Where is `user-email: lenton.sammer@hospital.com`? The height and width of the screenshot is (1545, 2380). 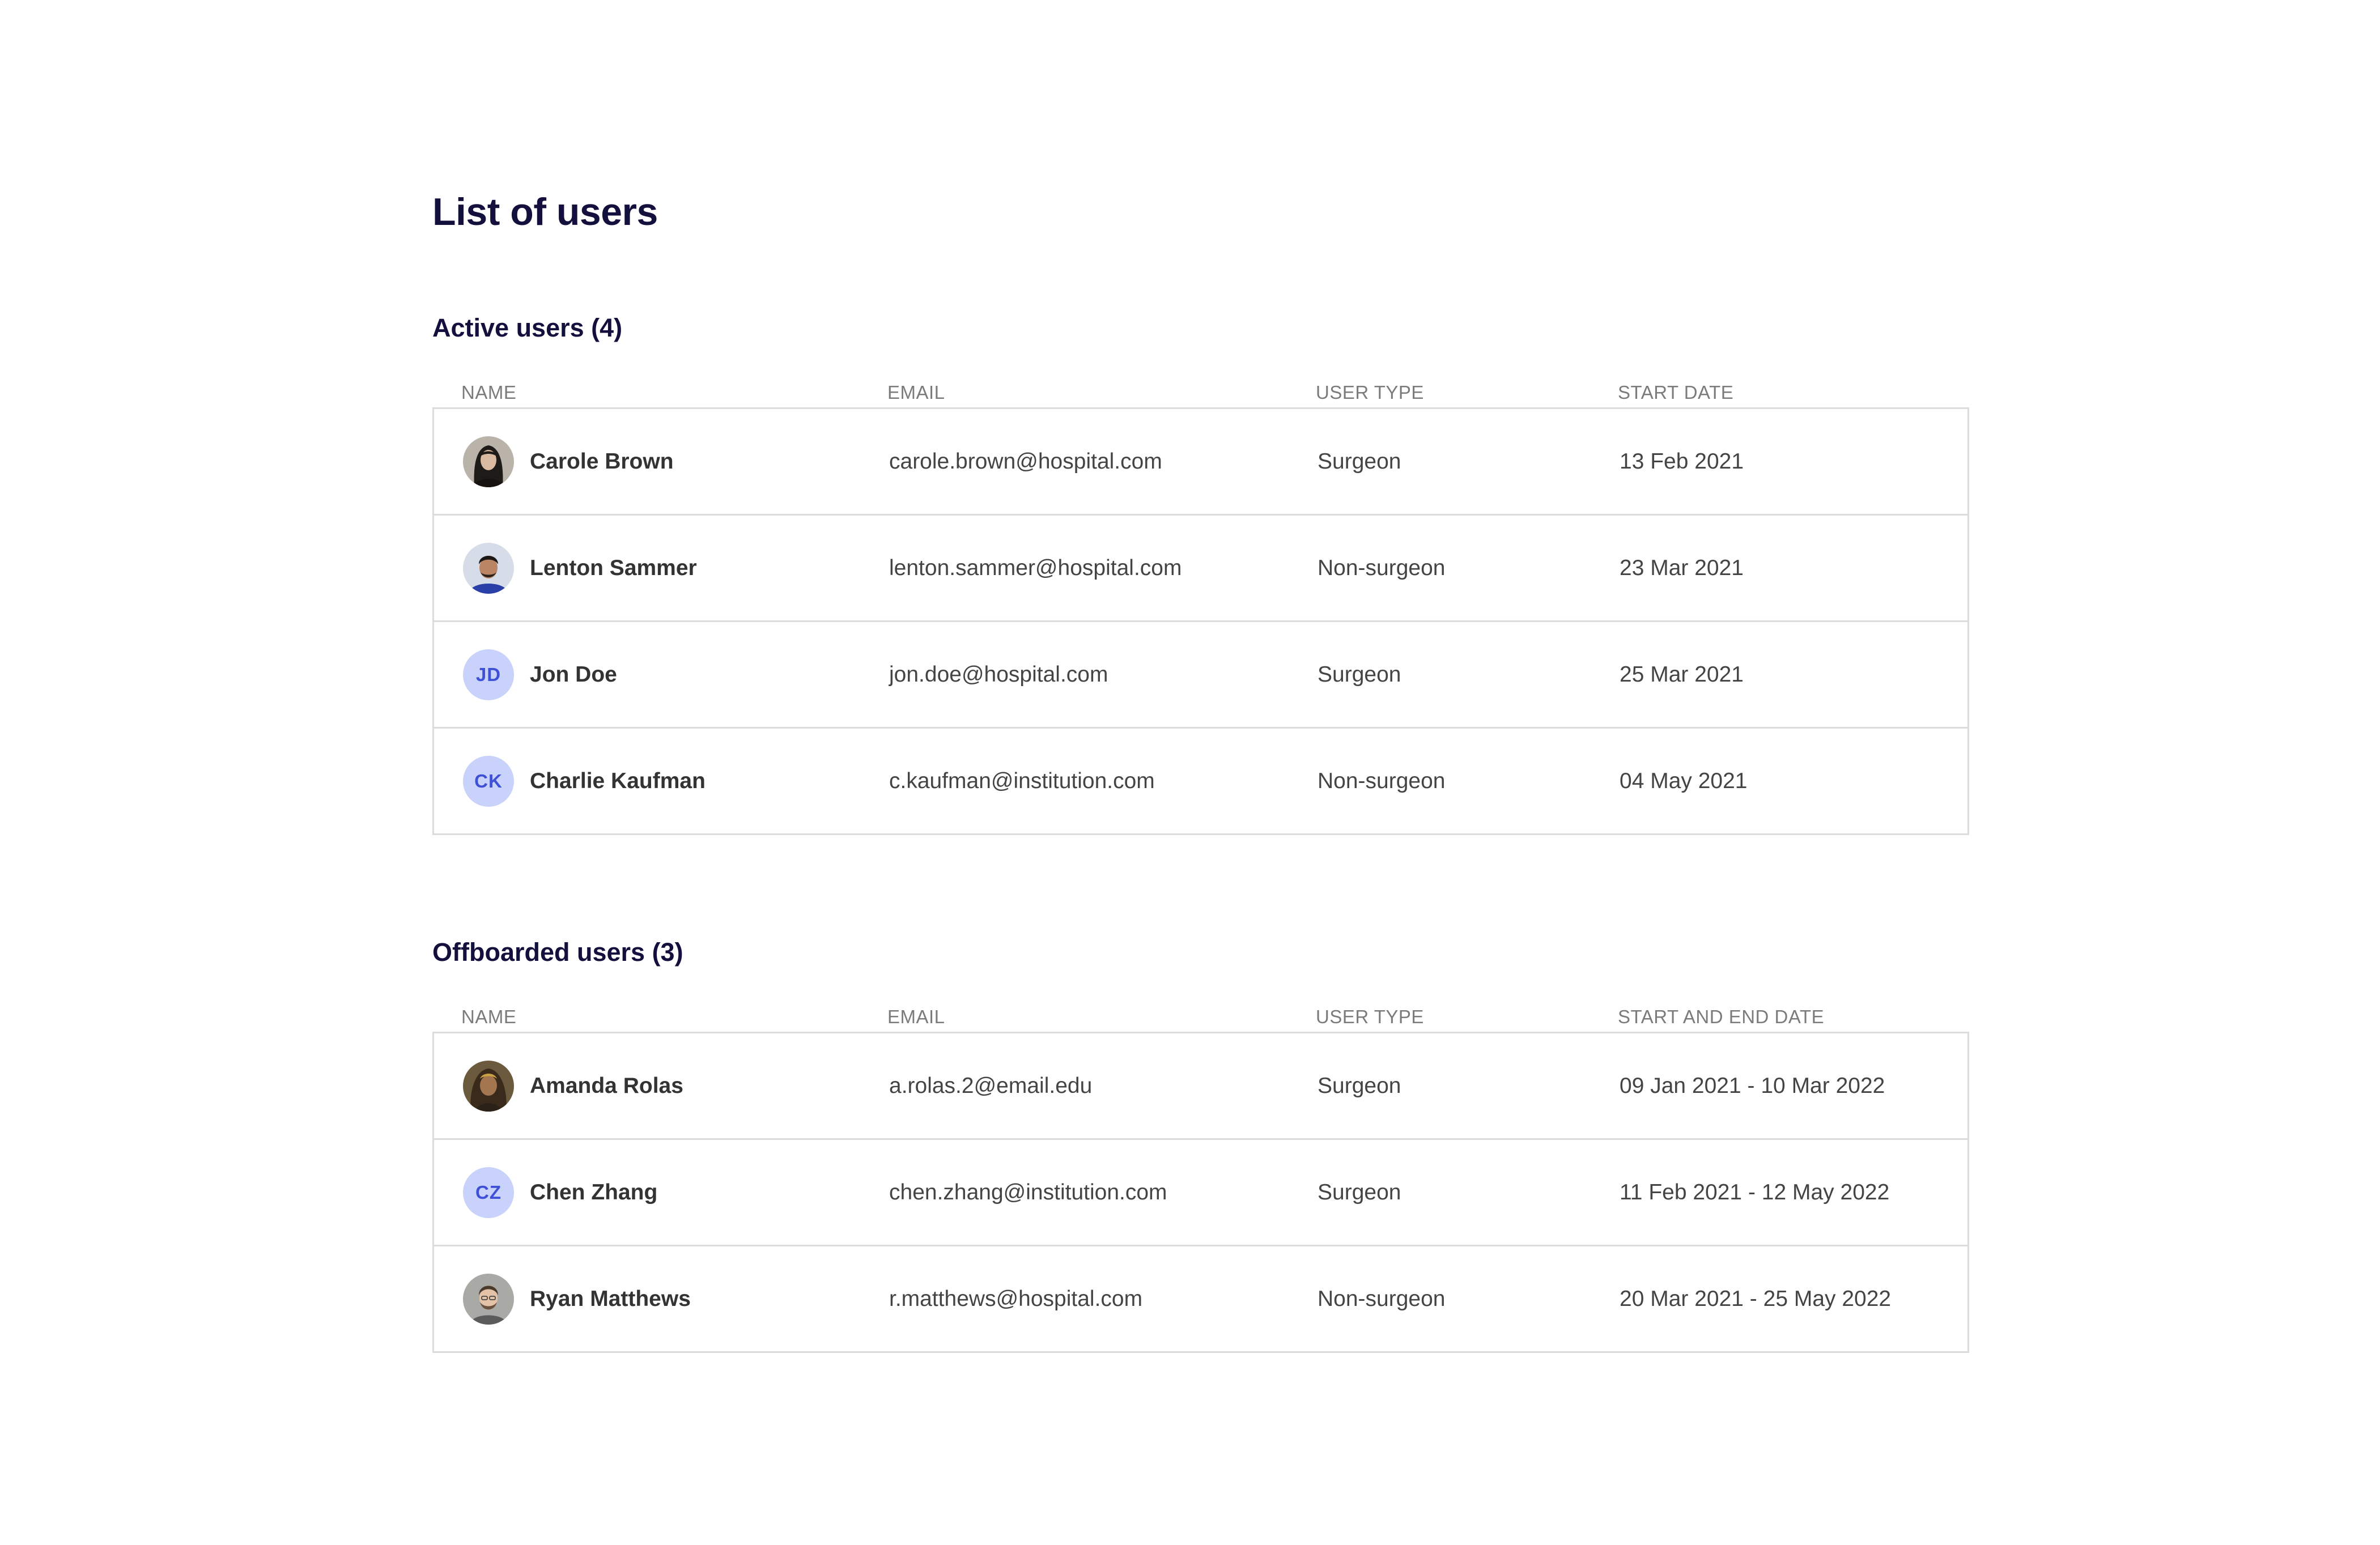 user-email: lenton.sammer@hospital.com is located at coordinates (1035, 568).